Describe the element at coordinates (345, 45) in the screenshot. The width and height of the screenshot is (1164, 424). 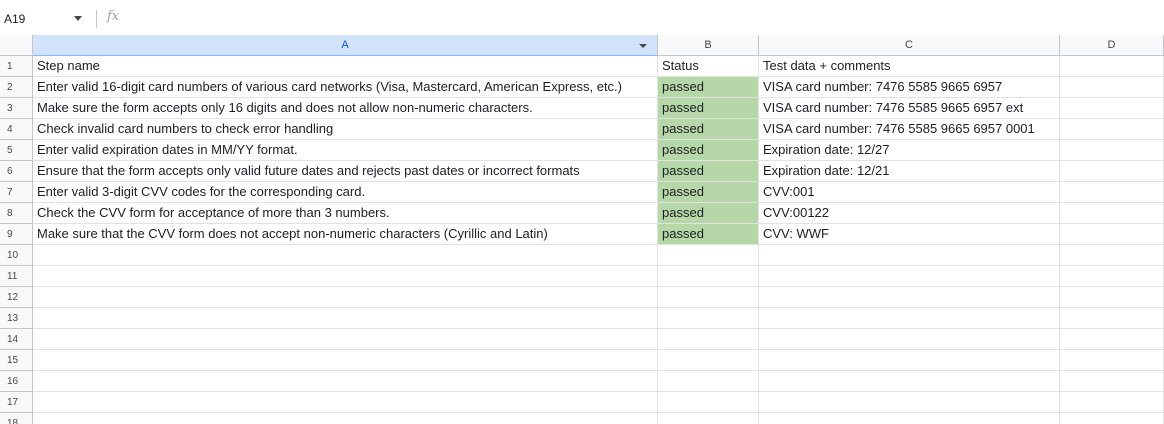
I see `column-header-a: A` at that location.